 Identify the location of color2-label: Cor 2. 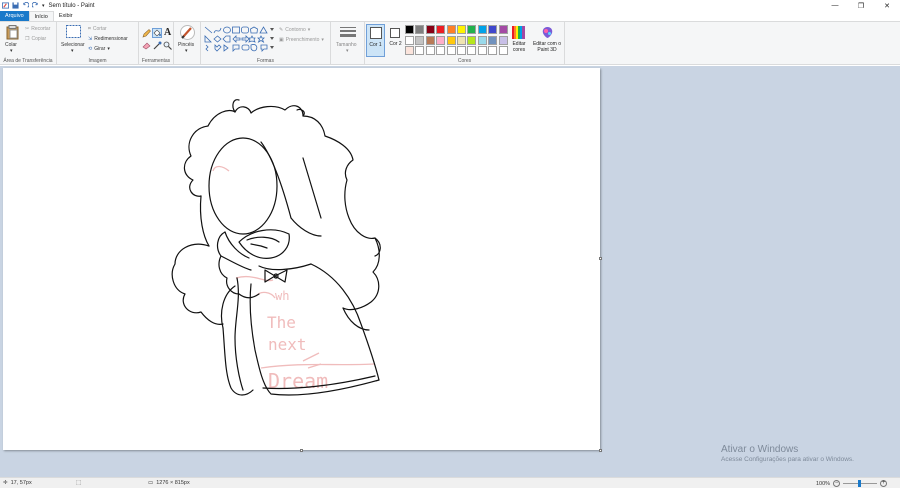
(395, 44).